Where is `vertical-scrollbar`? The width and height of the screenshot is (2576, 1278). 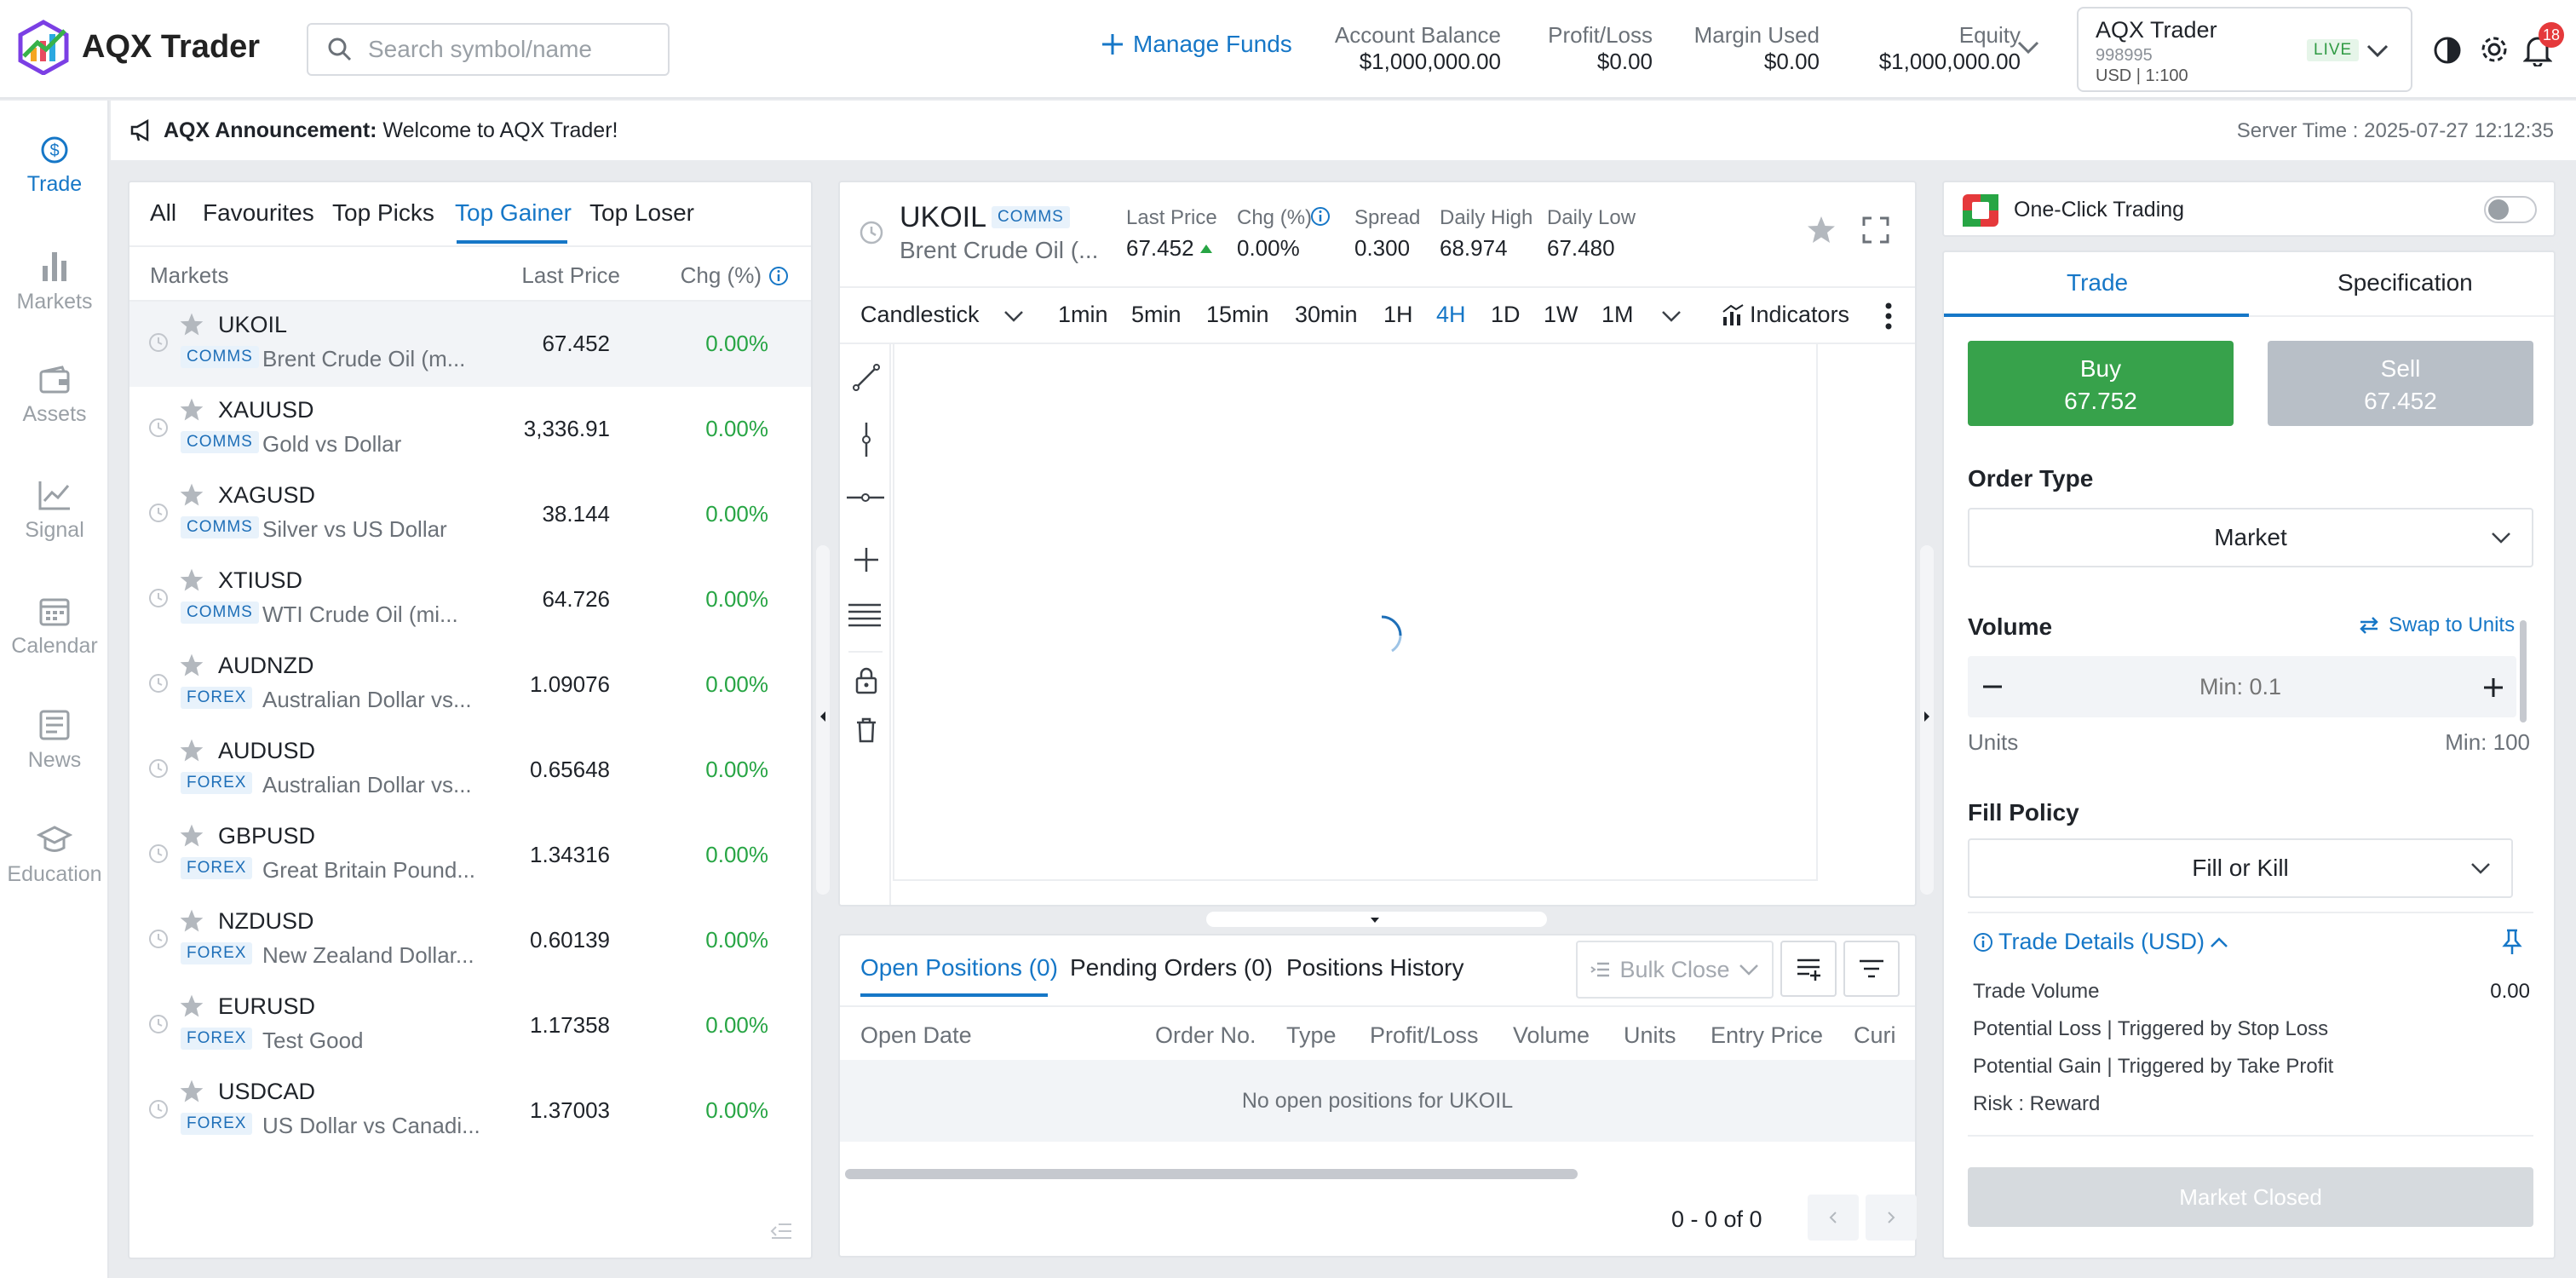 vertical-scrollbar is located at coordinates (2523, 671).